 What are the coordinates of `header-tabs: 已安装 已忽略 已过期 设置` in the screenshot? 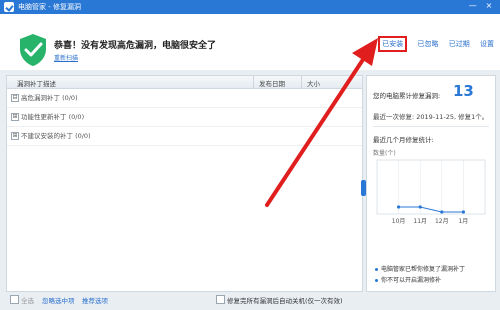 It's located at (432, 44).